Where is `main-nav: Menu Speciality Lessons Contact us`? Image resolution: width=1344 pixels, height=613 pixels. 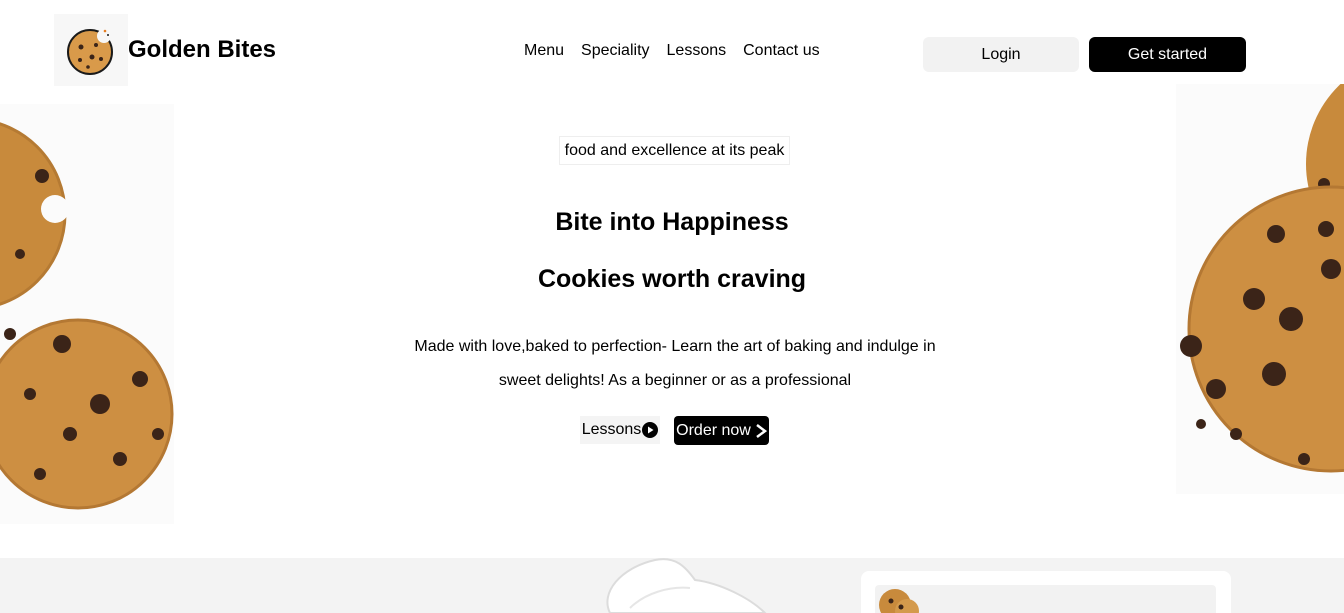
main-nav: Menu Speciality Lessons Contact us is located at coordinates (672, 51).